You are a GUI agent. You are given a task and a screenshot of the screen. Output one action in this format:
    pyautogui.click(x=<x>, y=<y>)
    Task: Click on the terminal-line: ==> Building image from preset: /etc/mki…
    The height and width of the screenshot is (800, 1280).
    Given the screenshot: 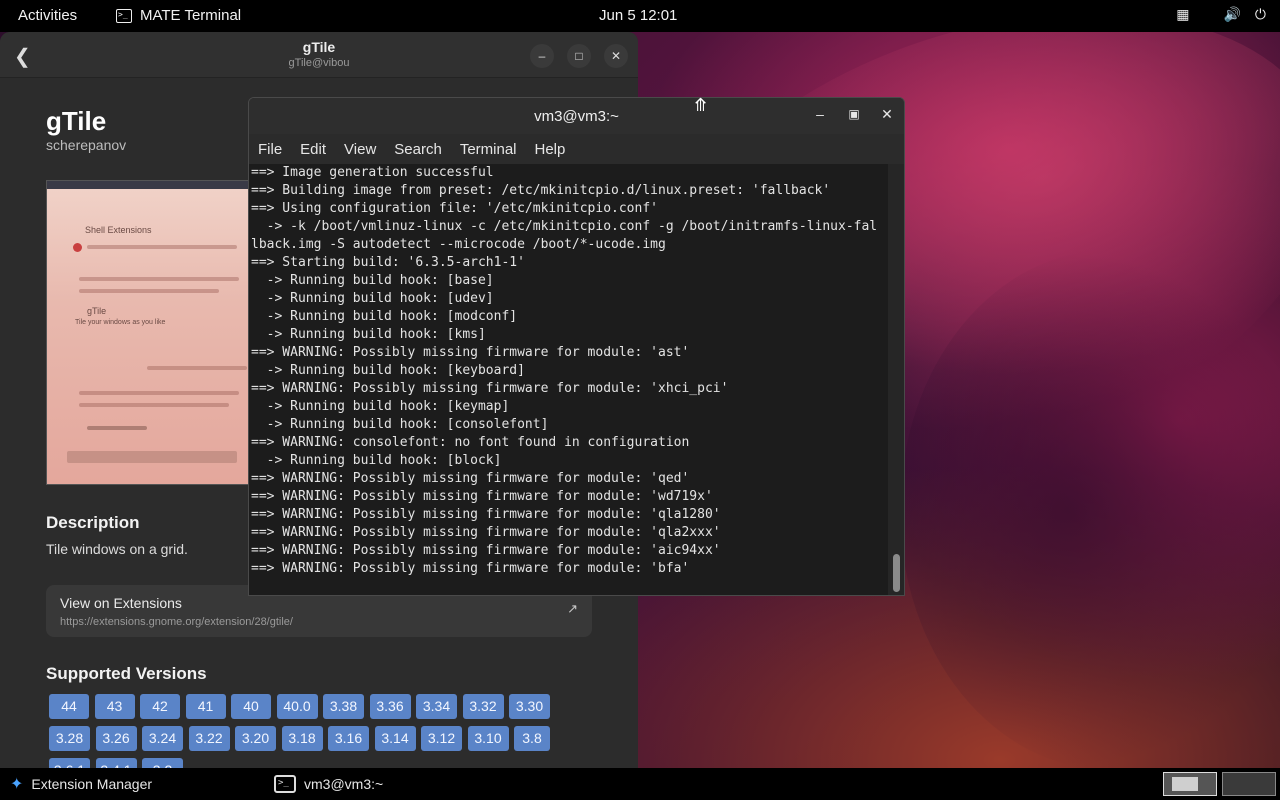 What is the action you would take?
    pyautogui.click(x=541, y=190)
    